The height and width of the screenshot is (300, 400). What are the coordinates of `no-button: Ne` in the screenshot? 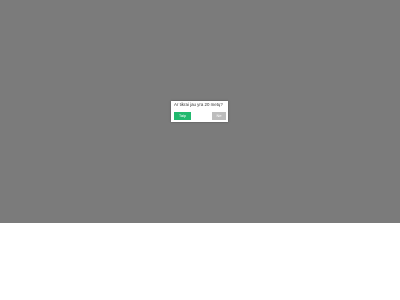 It's located at (219, 116).